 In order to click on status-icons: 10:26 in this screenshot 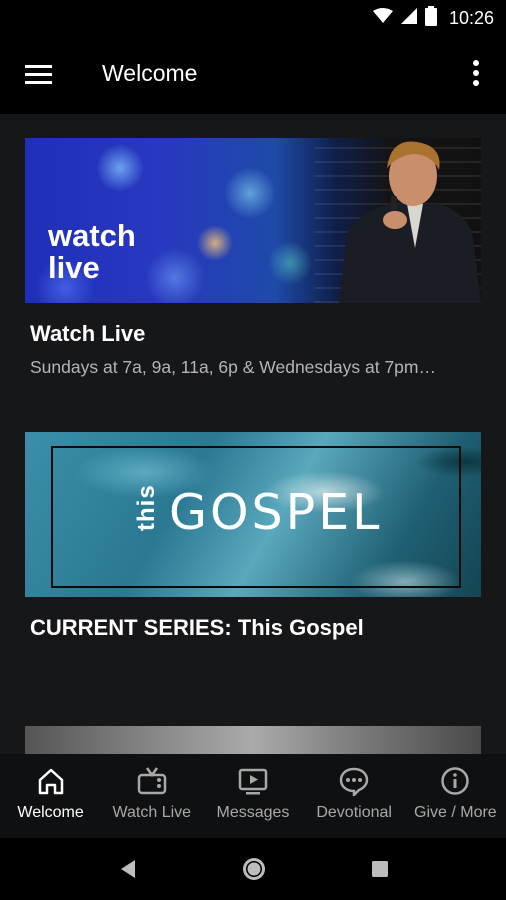, I will do `click(433, 18)`.